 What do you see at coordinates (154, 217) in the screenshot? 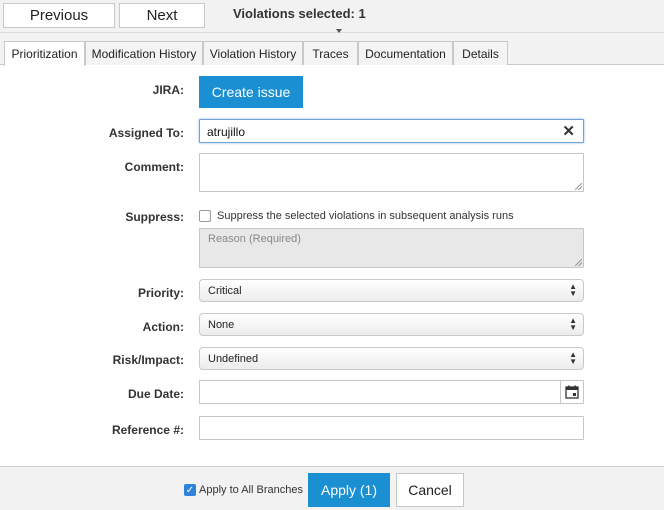
I see `suppress-label: Suppress:` at bounding box center [154, 217].